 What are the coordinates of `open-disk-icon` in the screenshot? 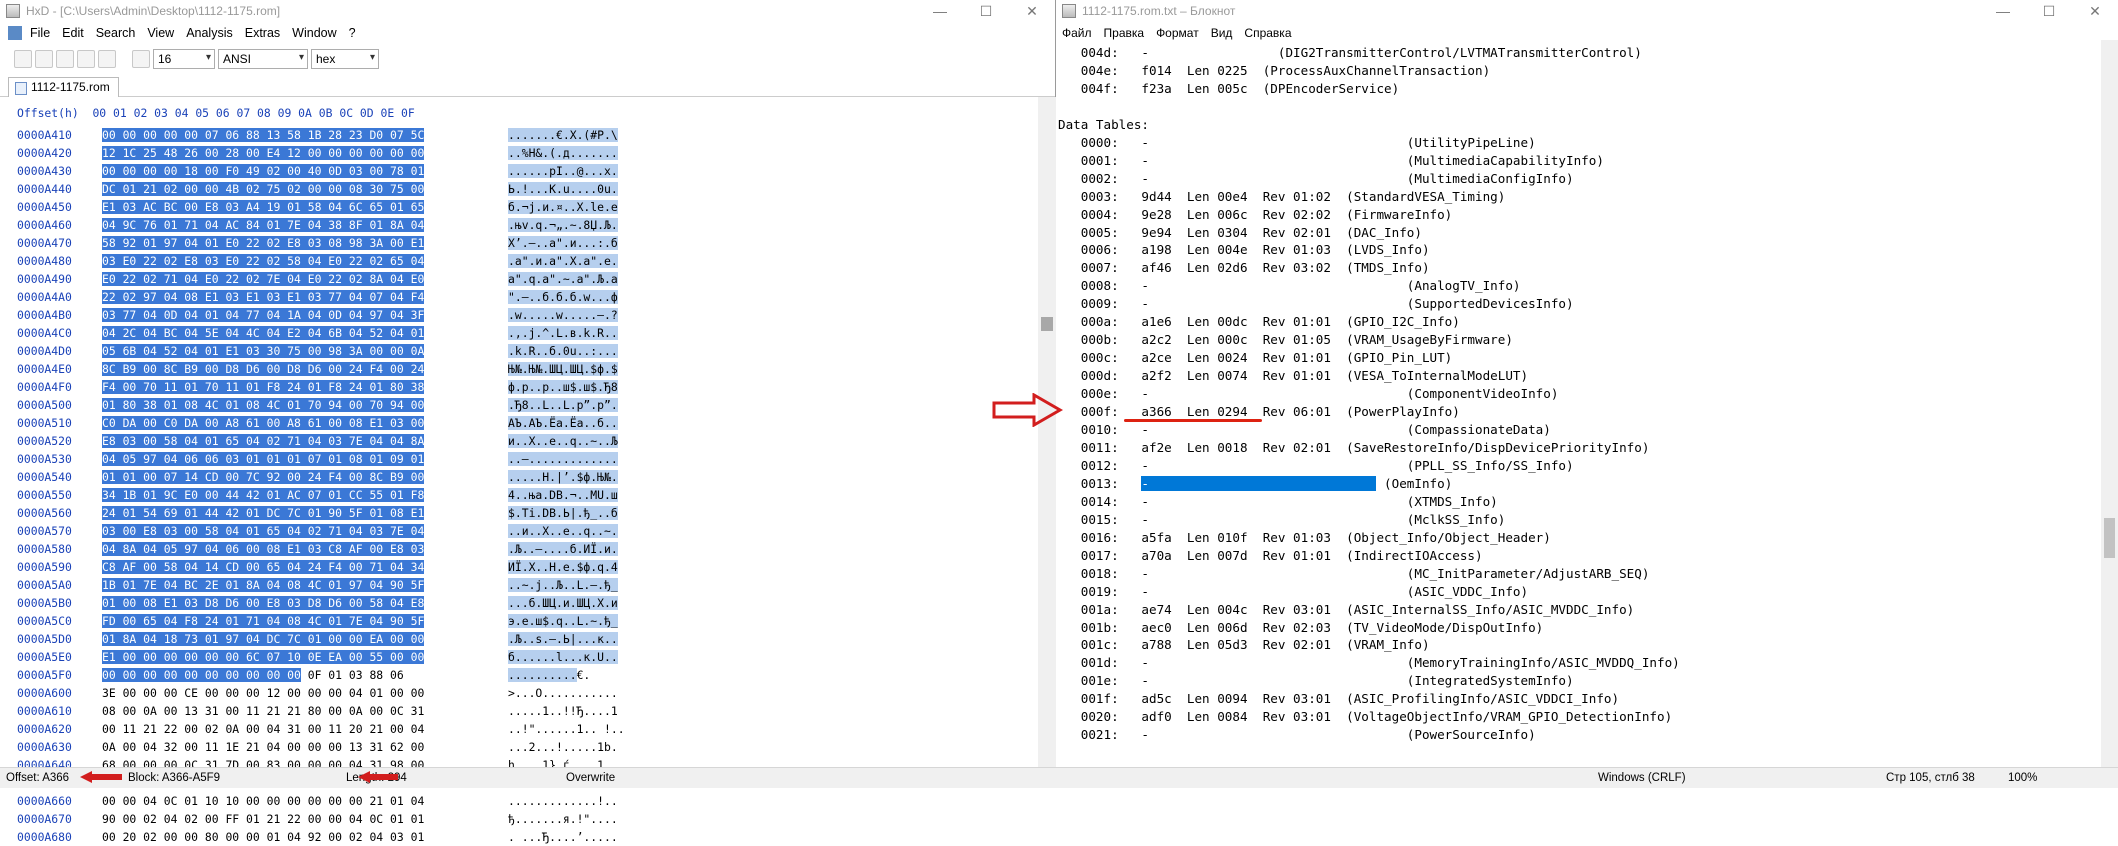 It's located at (86, 59).